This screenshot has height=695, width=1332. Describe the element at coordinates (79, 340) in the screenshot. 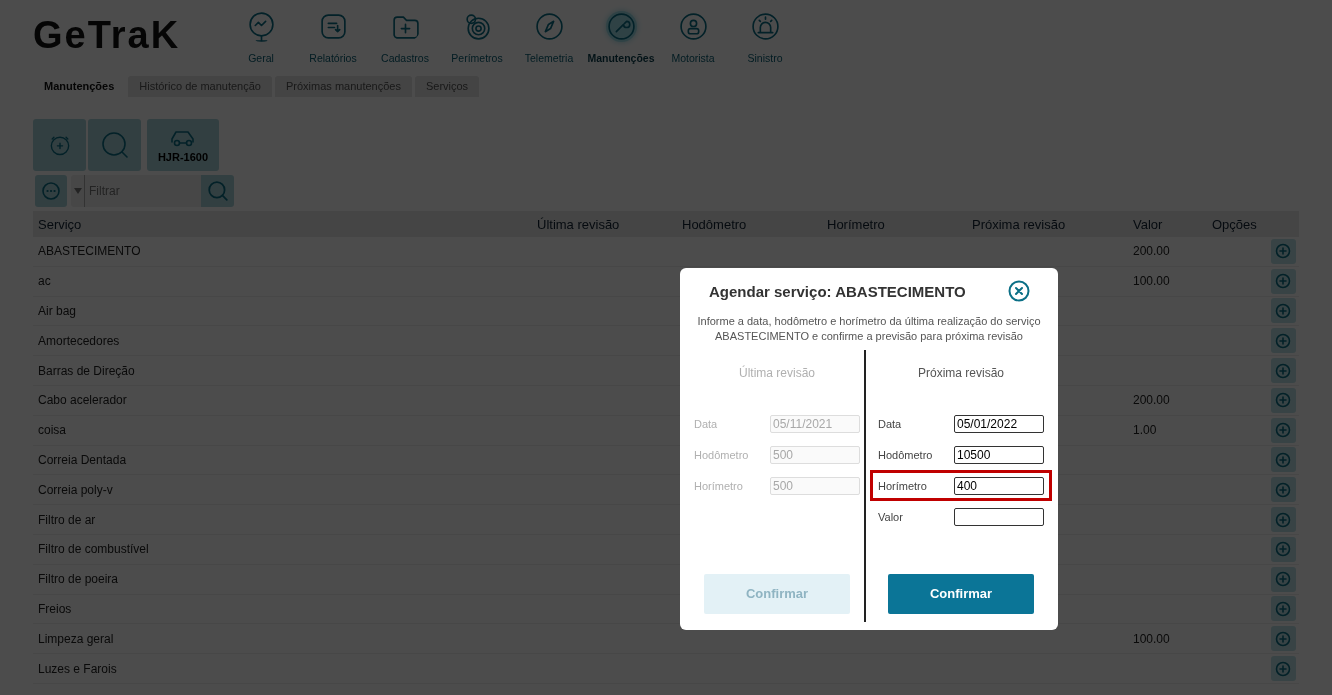

I see `table-cell-text: Amortecedores` at that location.